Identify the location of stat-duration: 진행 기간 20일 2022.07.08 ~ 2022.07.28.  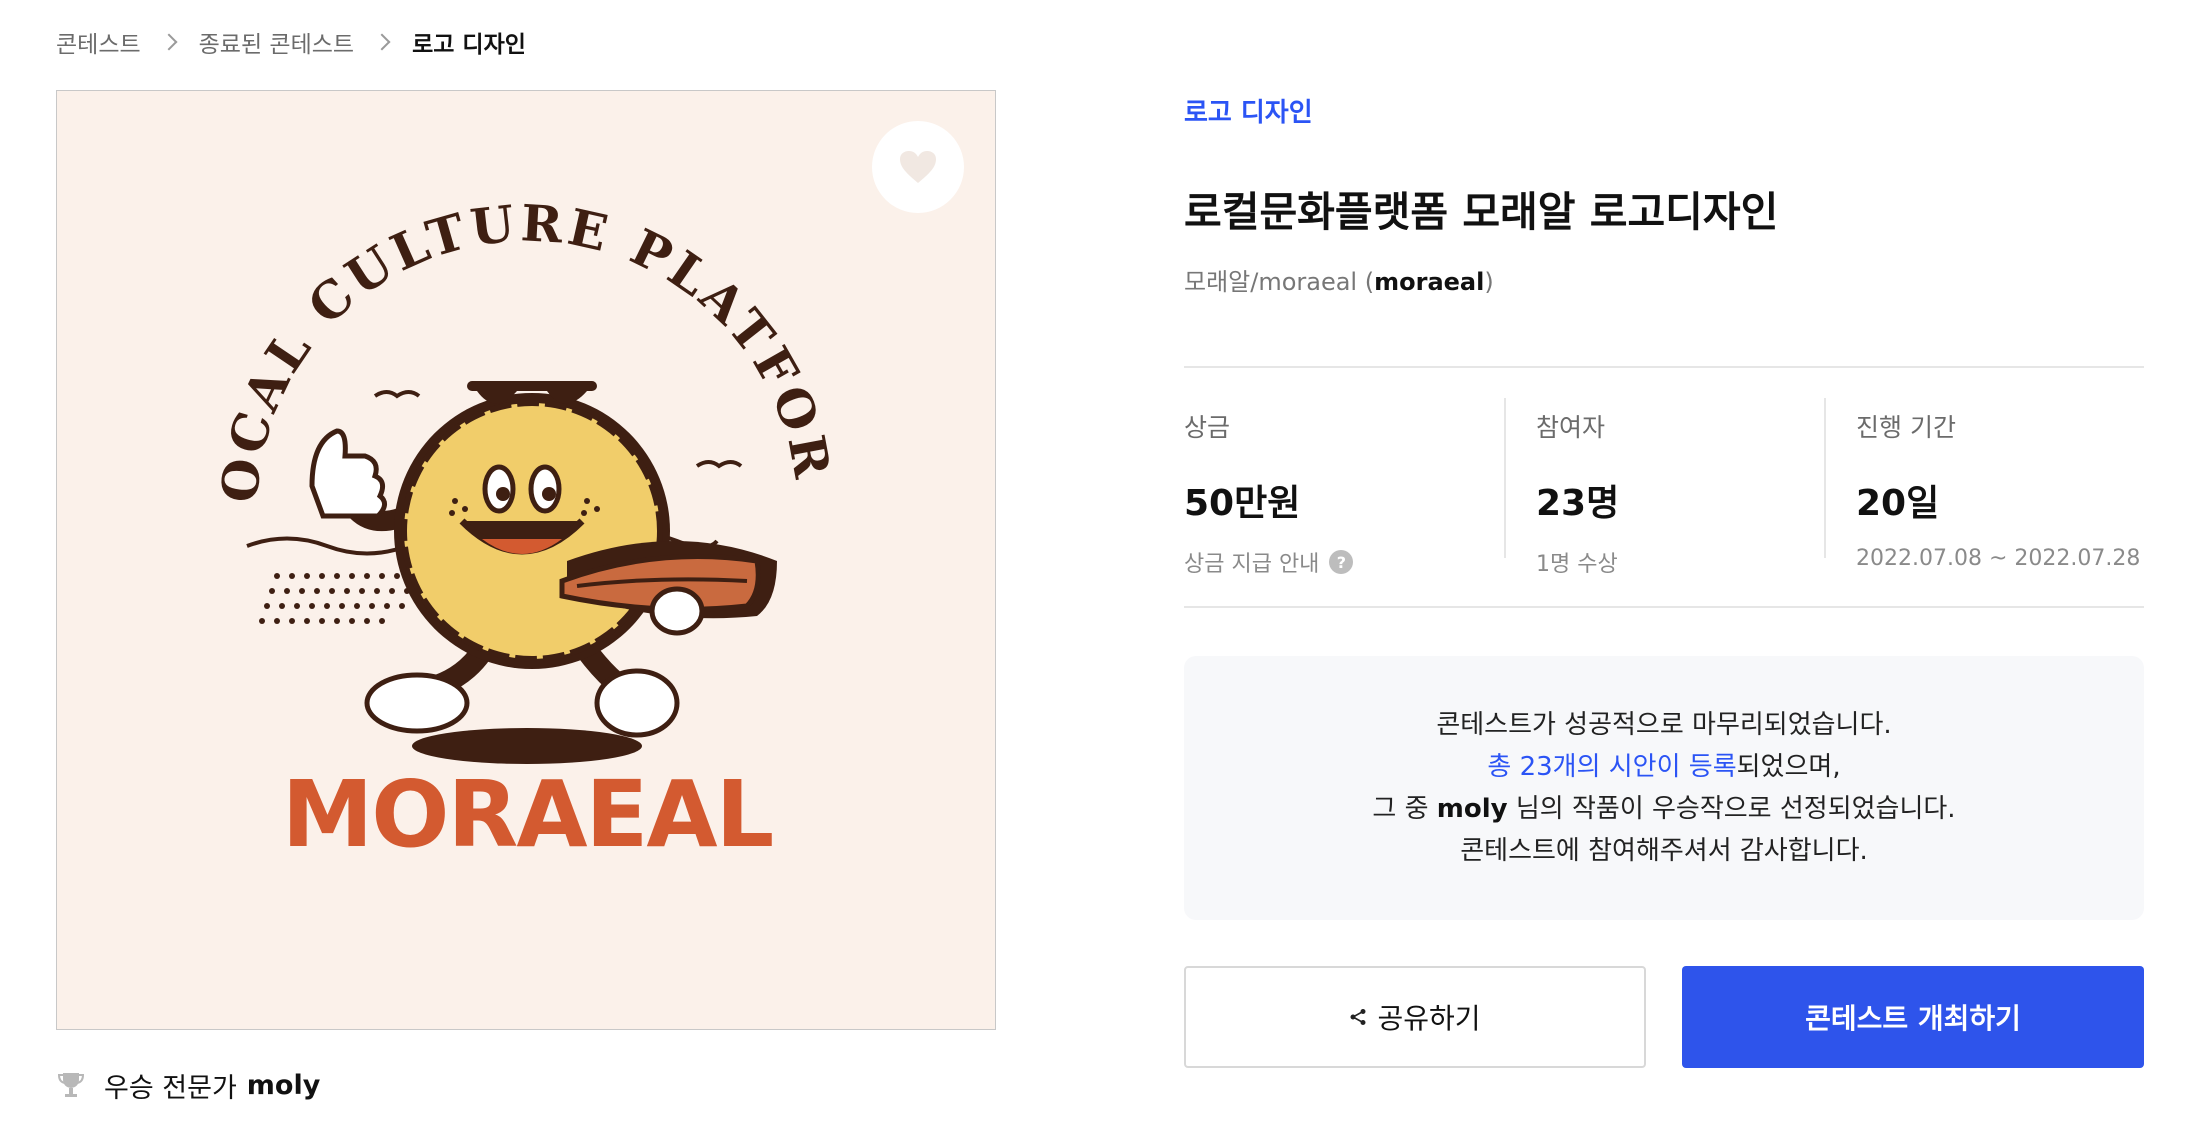
(1984, 487).